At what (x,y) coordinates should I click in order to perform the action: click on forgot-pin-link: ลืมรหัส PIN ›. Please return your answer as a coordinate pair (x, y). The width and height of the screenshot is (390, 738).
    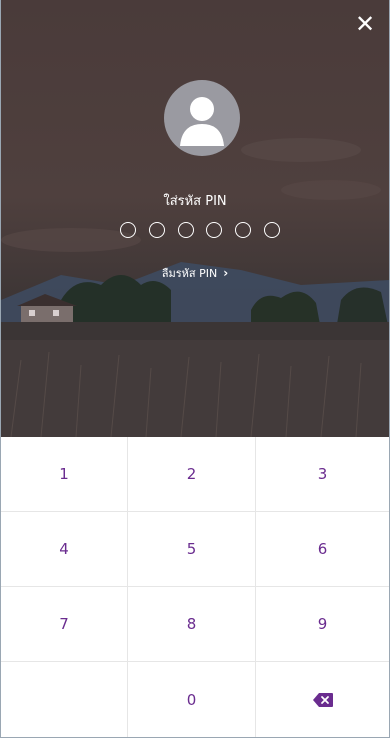
    Looking at the image, I should click on (195, 273).